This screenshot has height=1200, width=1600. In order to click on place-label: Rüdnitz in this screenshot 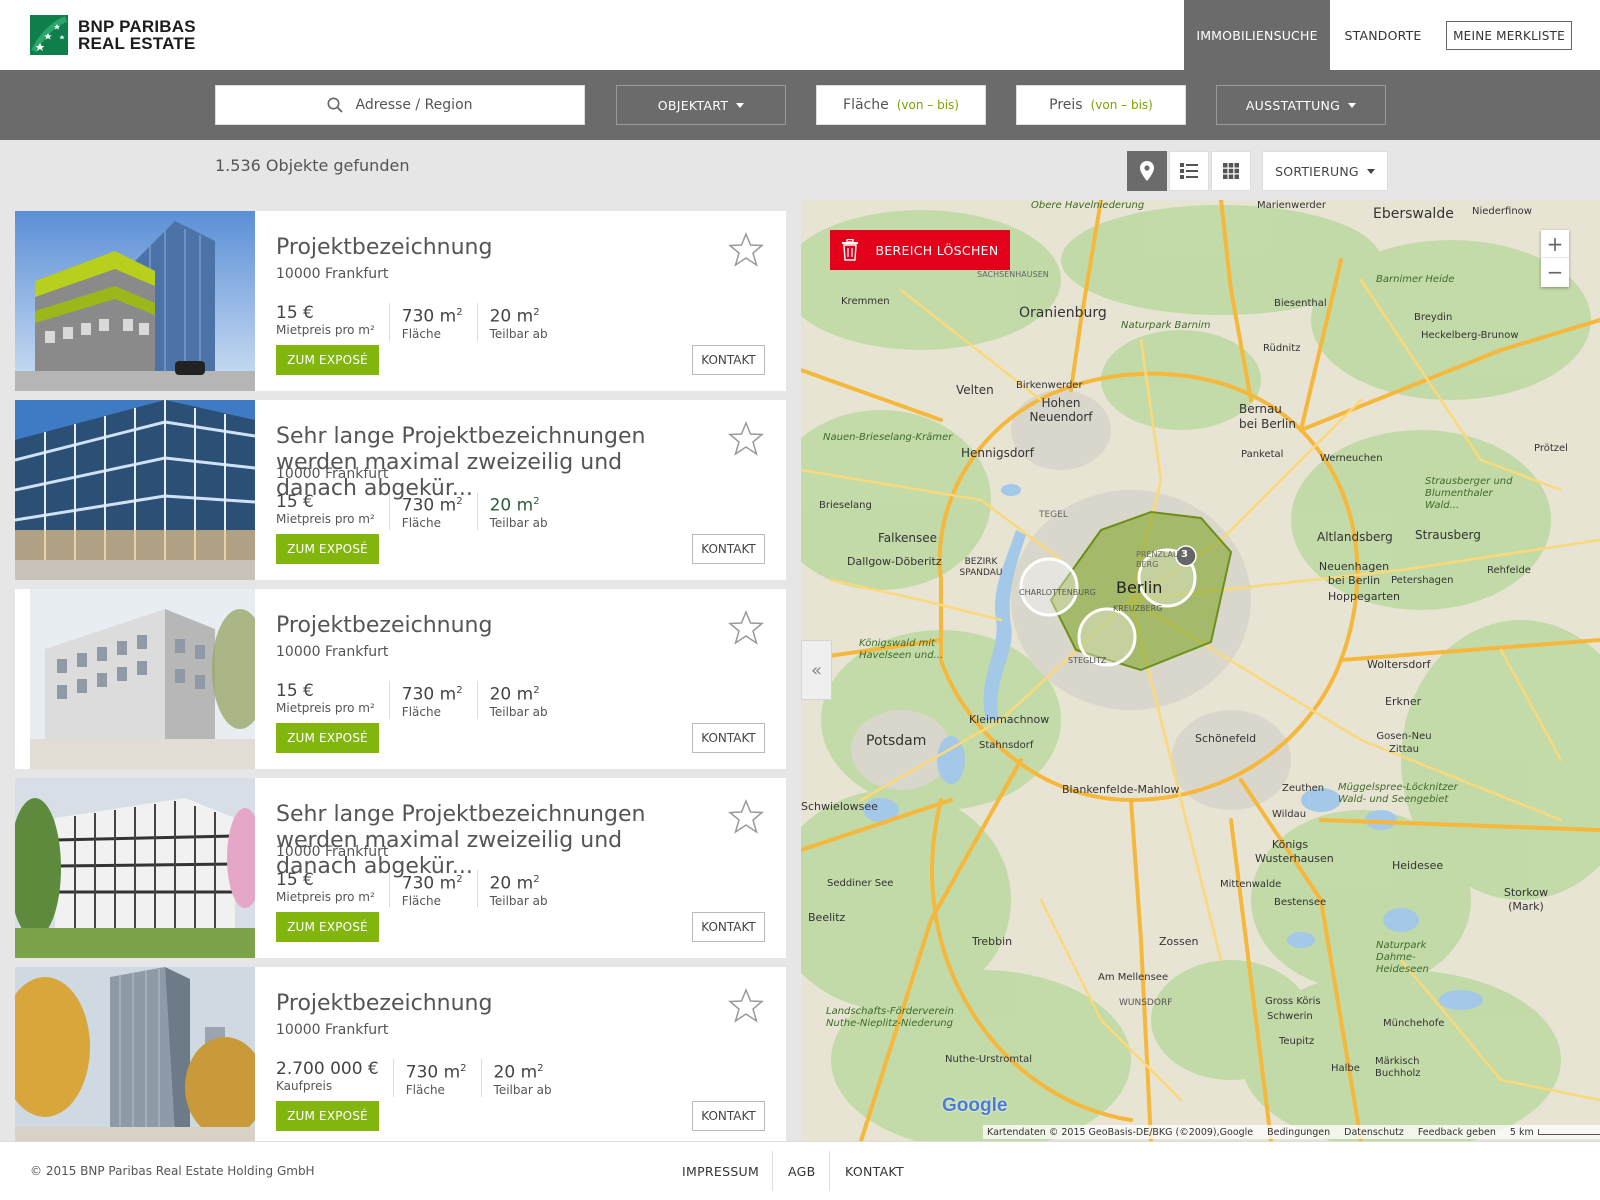, I will do `click(1282, 348)`.